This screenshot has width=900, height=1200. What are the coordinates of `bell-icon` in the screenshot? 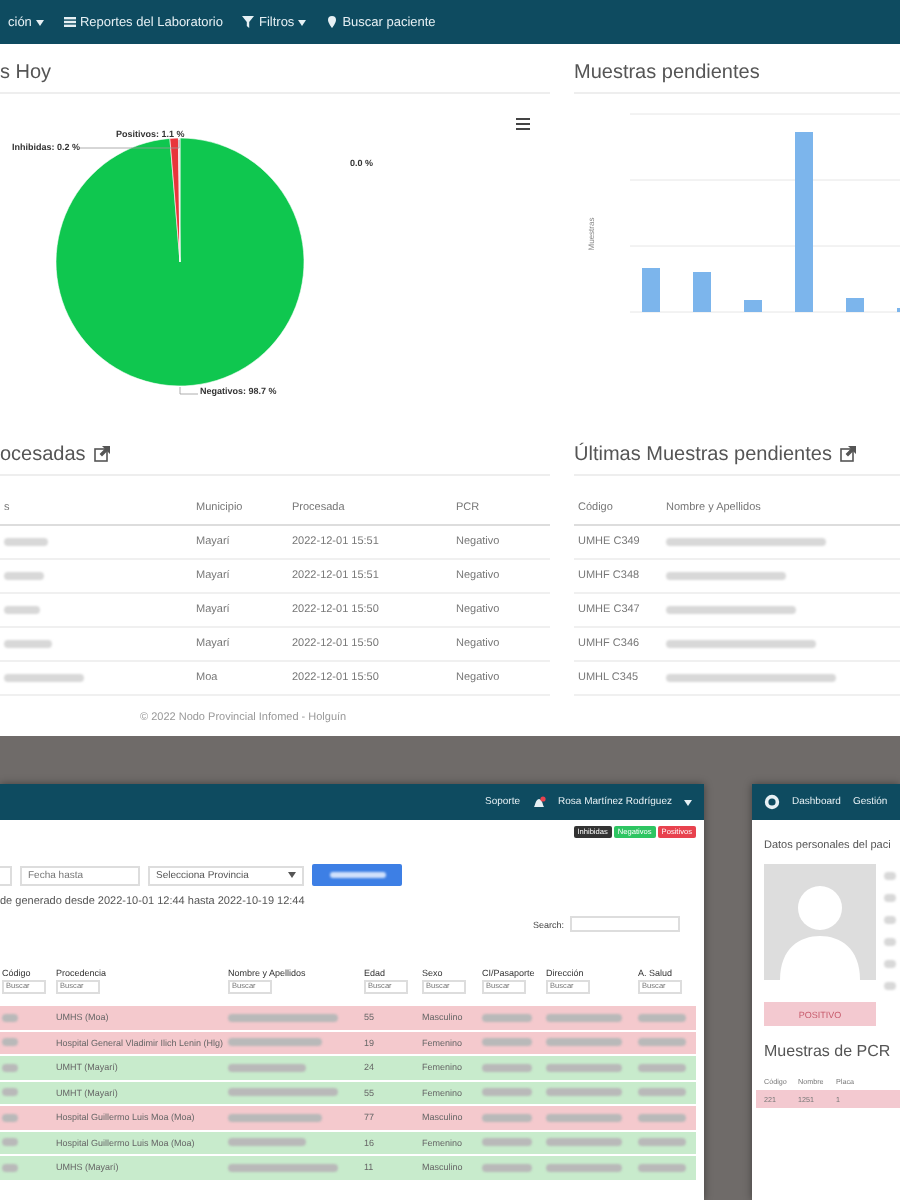 It's located at (539, 802).